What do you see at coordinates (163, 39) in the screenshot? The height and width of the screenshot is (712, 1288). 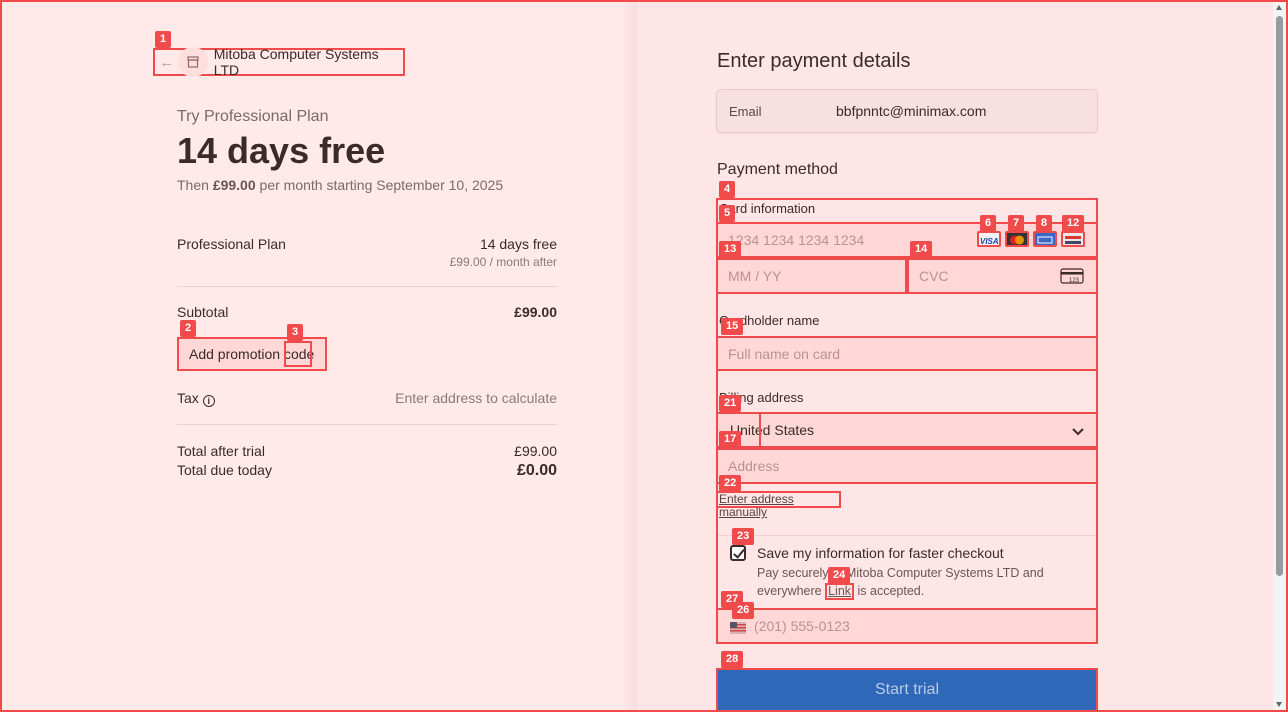 I see `annotation-tag: 1` at bounding box center [163, 39].